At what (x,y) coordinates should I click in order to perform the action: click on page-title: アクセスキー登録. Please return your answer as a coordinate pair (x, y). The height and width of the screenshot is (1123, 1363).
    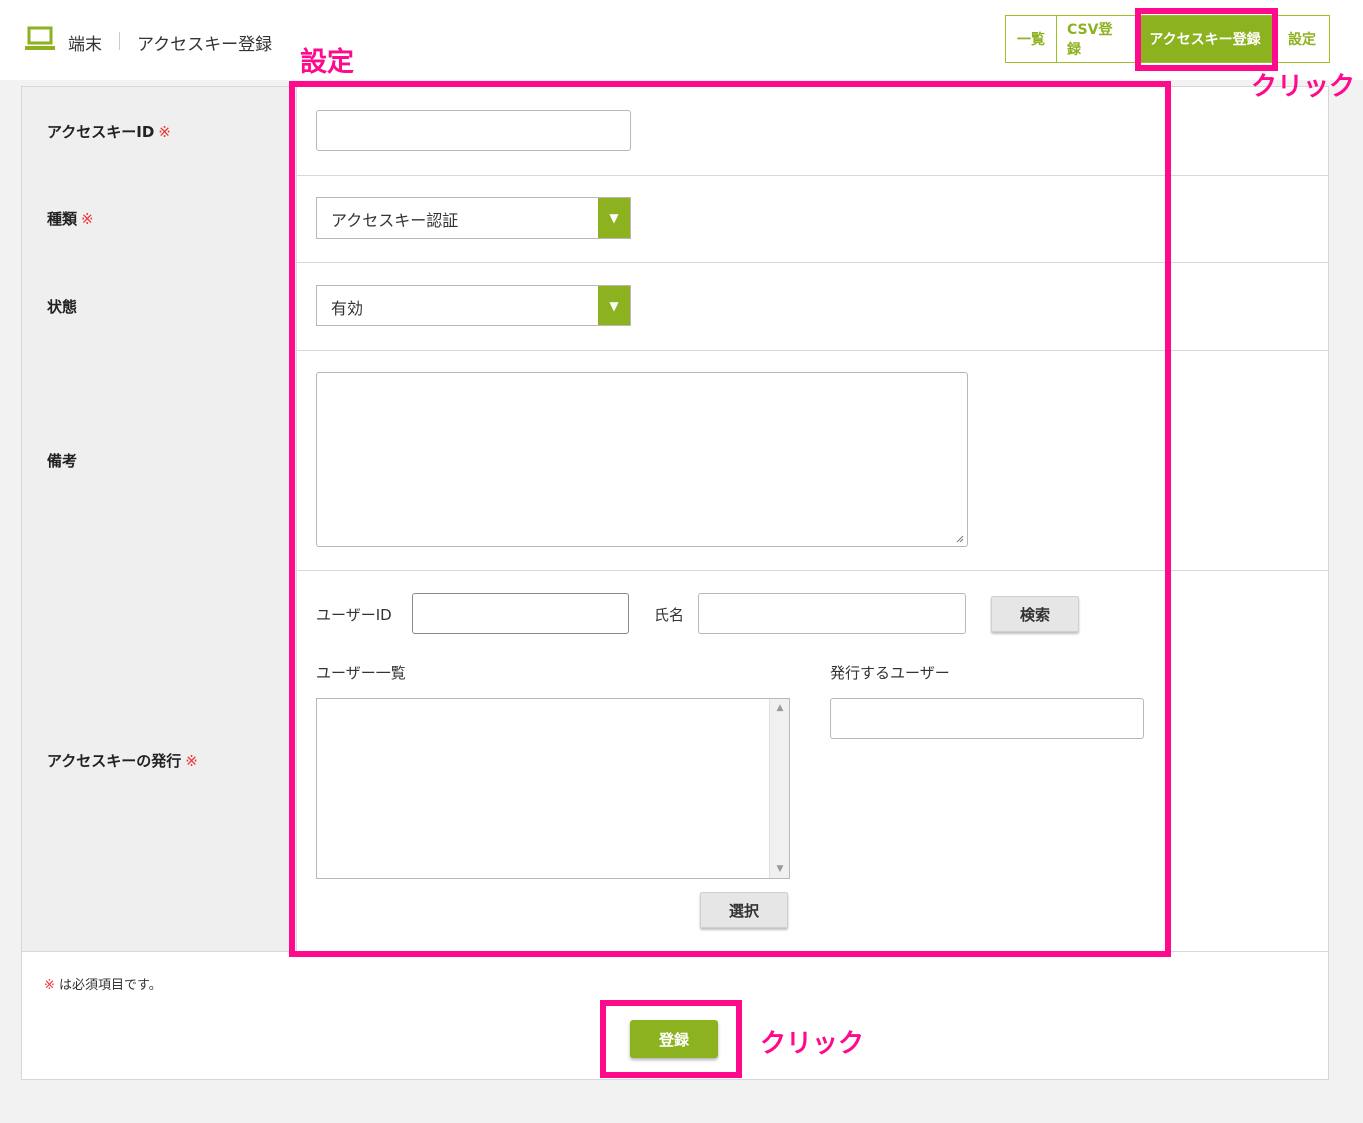
    Looking at the image, I should click on (205, 45).